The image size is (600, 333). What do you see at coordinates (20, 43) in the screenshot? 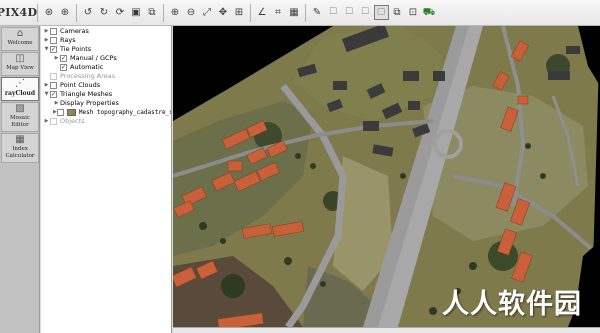
I see `sidebar-item-label: Welcome` at bounding box center [20, 43].